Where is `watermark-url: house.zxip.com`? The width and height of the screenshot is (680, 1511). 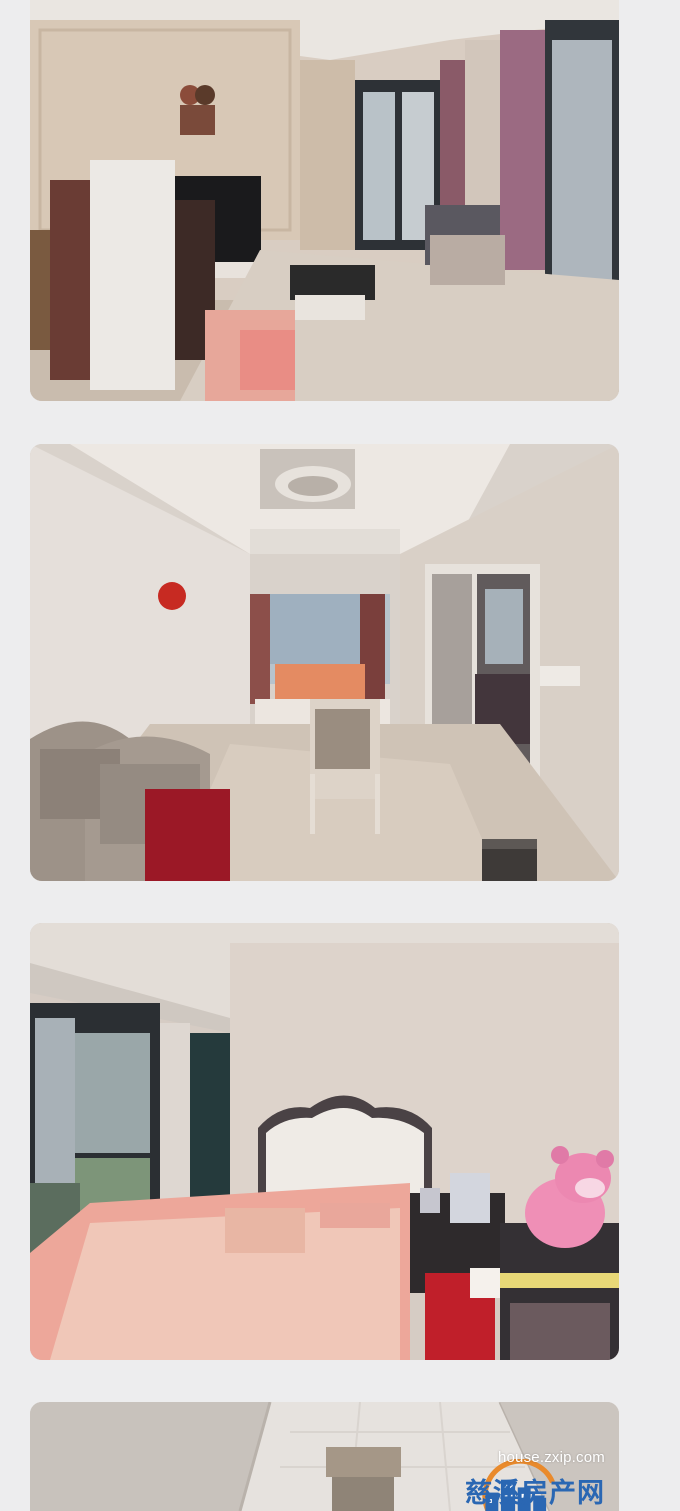
watermark-url: house.zxip.com is located at coordinates (551, 1457).